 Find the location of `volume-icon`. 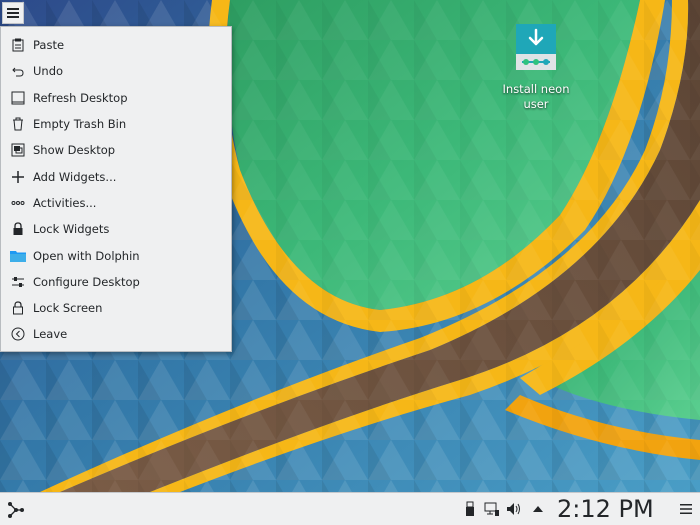

volume-icon is located at coordinates (514, 509).